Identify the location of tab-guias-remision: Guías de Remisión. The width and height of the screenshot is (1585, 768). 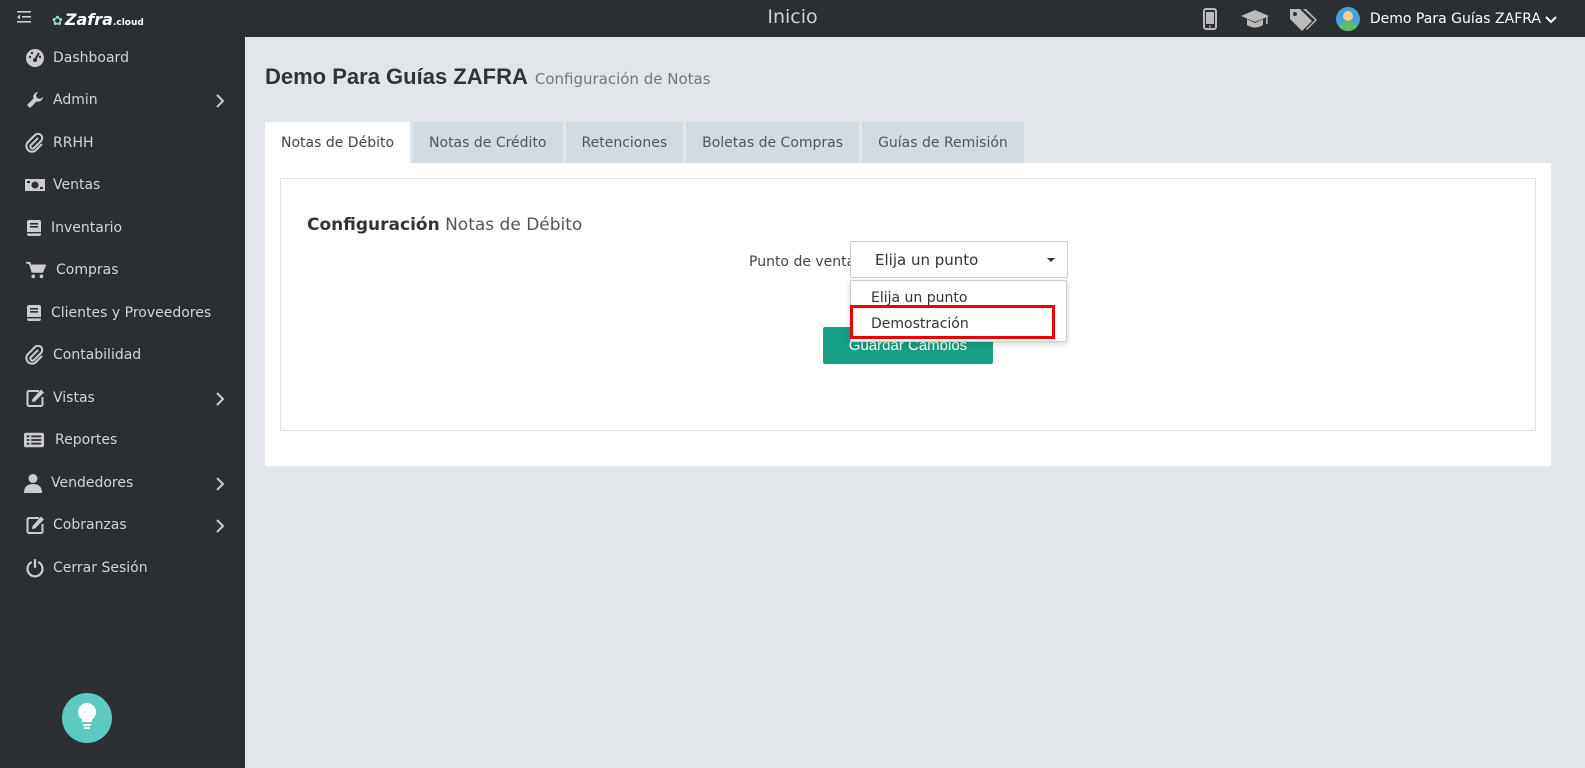
(943, 142).